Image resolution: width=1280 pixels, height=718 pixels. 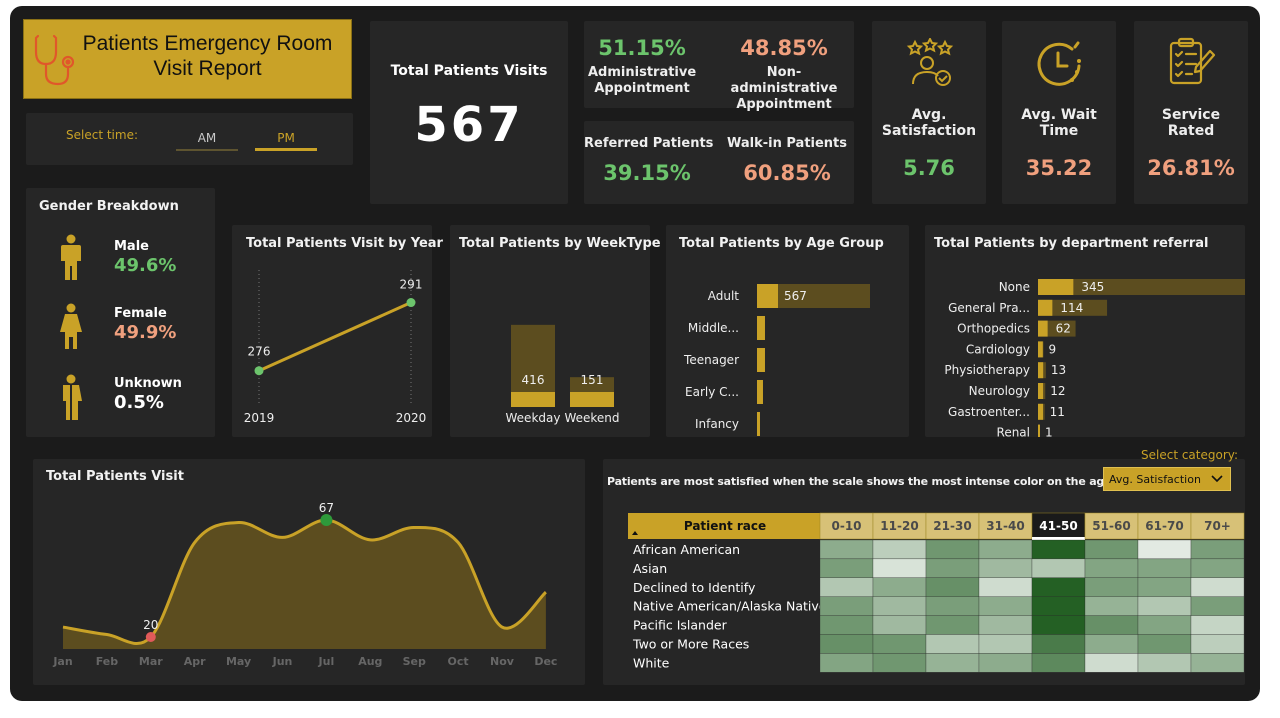 What do you see at coordinates (1059, 168) in the screenshot?
I see `wait-time-value: 35.22` at bounding box center [1059, 168].